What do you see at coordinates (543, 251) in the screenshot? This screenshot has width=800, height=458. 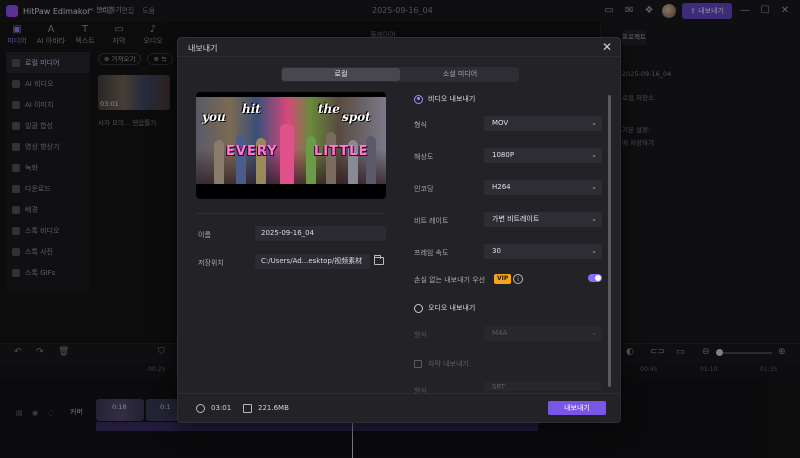 I see `frame-rate-select: 30 ⌄` at bounding box center [543, 251].